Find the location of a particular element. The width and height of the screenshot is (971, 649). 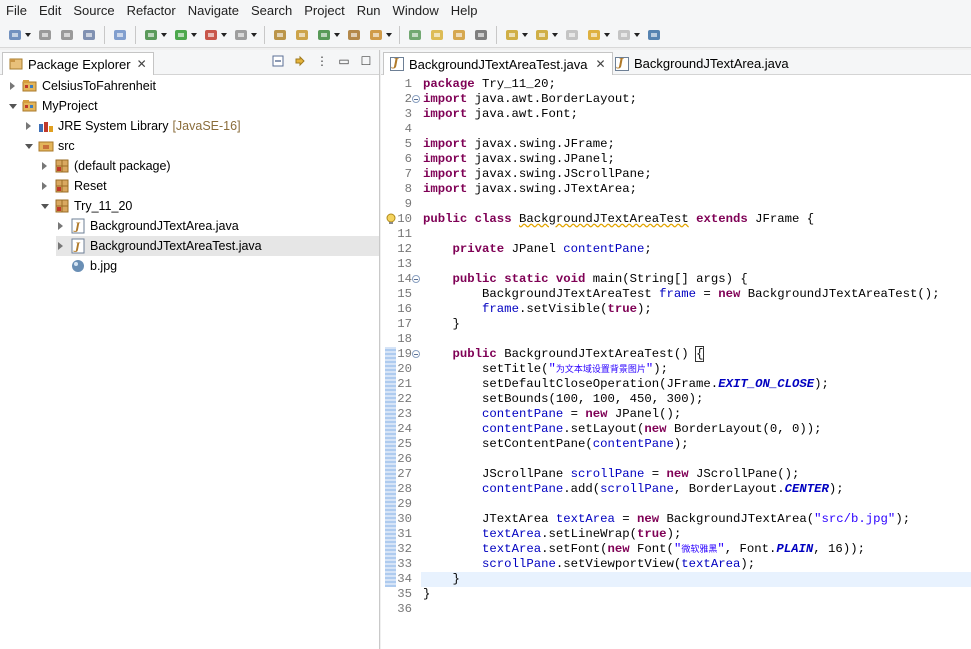

line-number: 20 is located at coordinates (404, 369).